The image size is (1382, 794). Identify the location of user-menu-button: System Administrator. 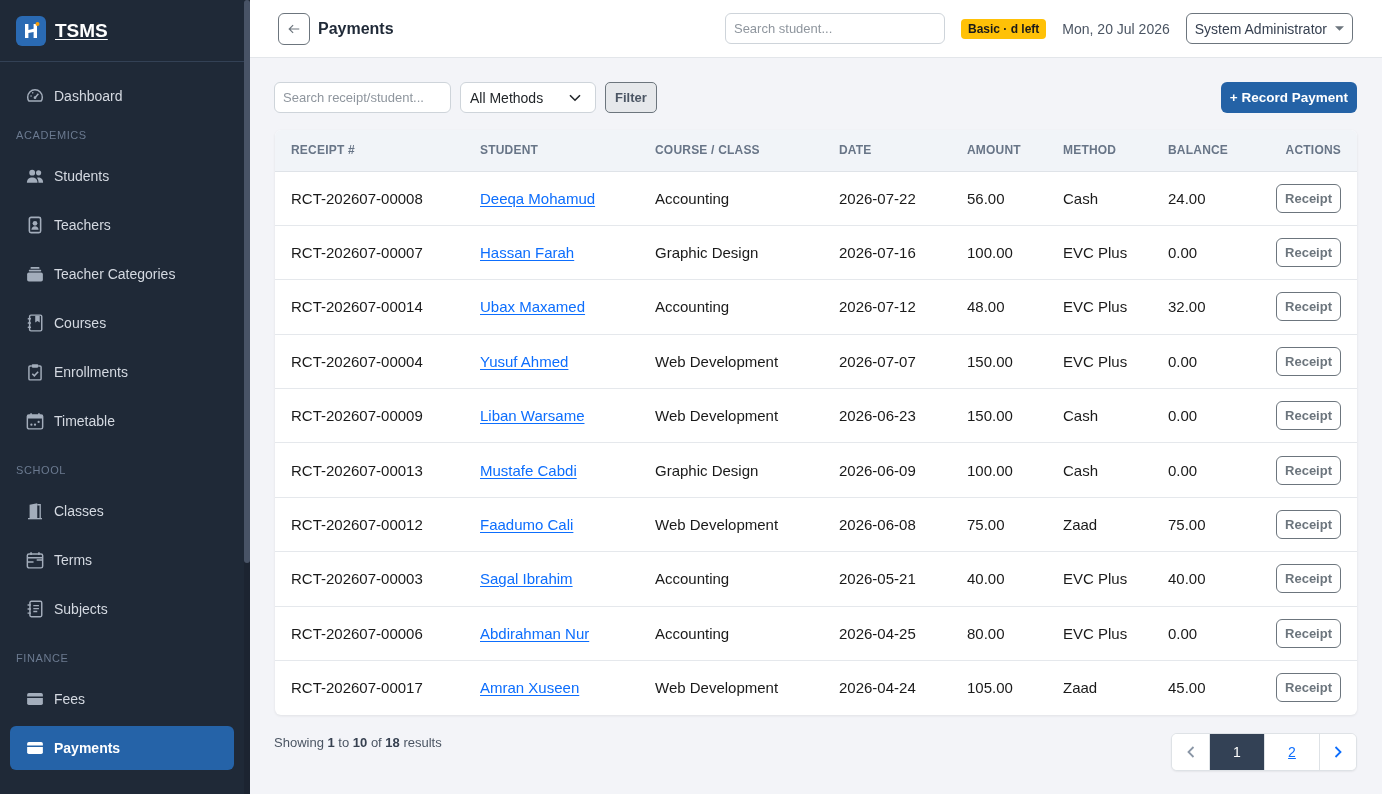
(1269, 28).